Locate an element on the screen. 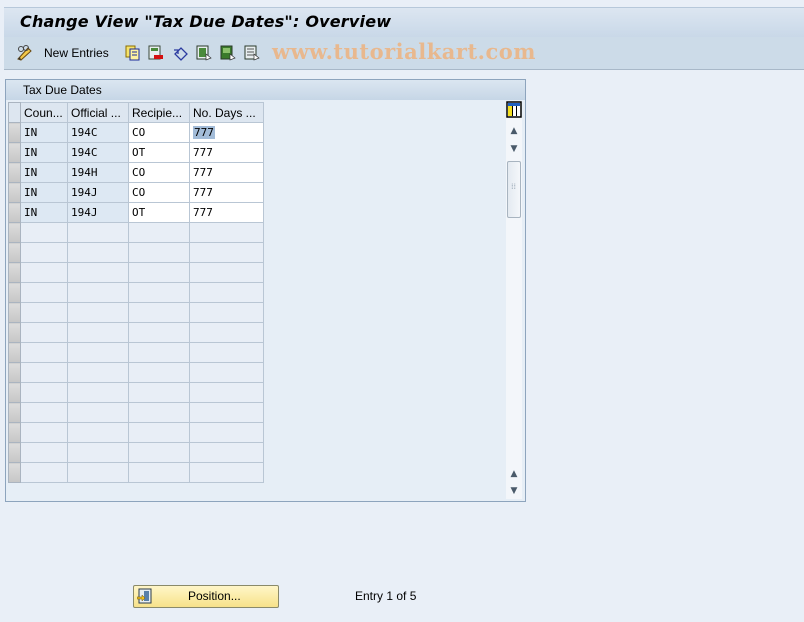 This screenshot has width=804, height=622. undo-change-button is located at coordinates (181, 53).